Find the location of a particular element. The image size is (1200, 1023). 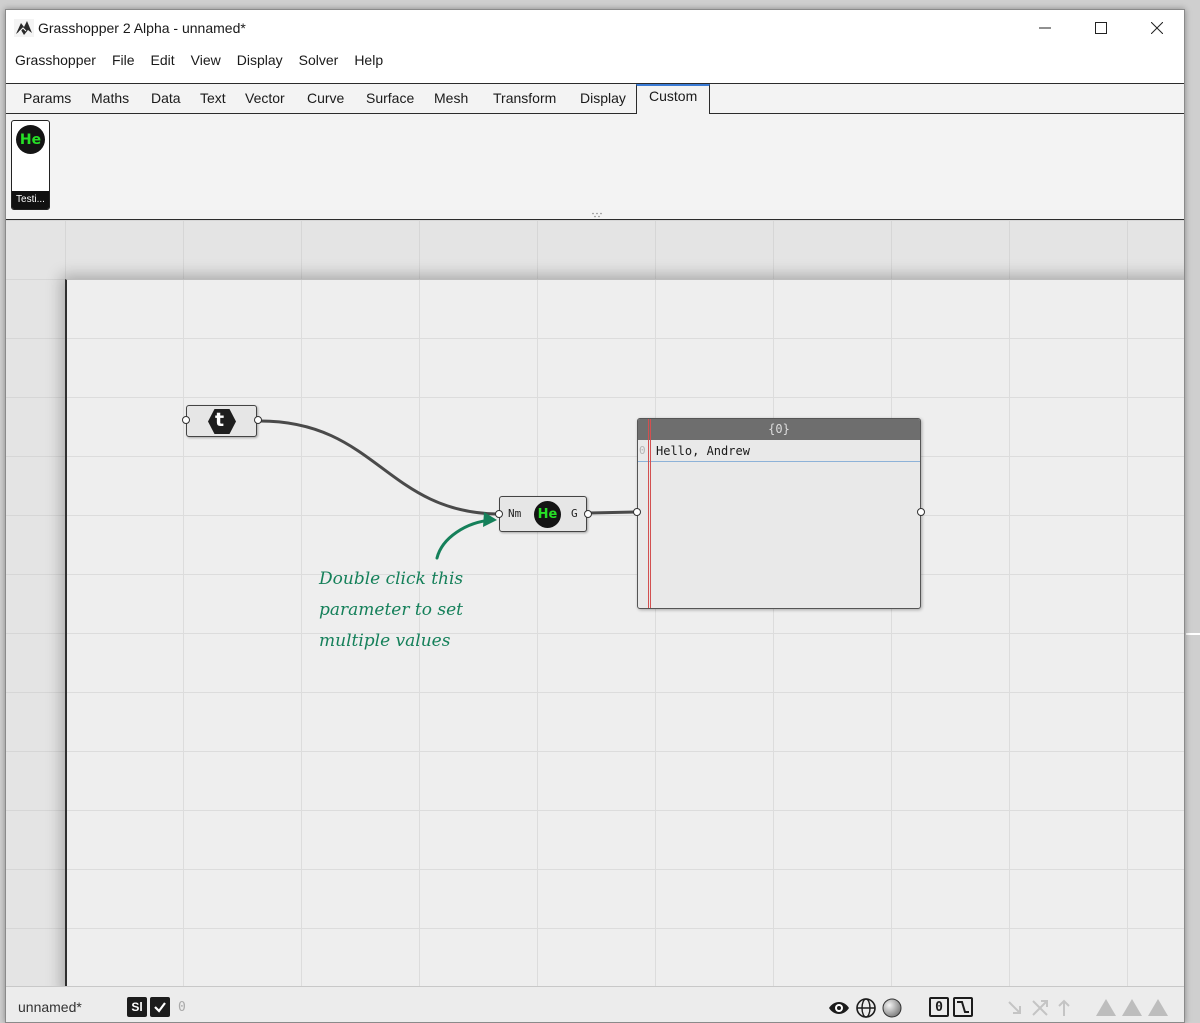

panel-margin-line is located at coordinates (649, 513).